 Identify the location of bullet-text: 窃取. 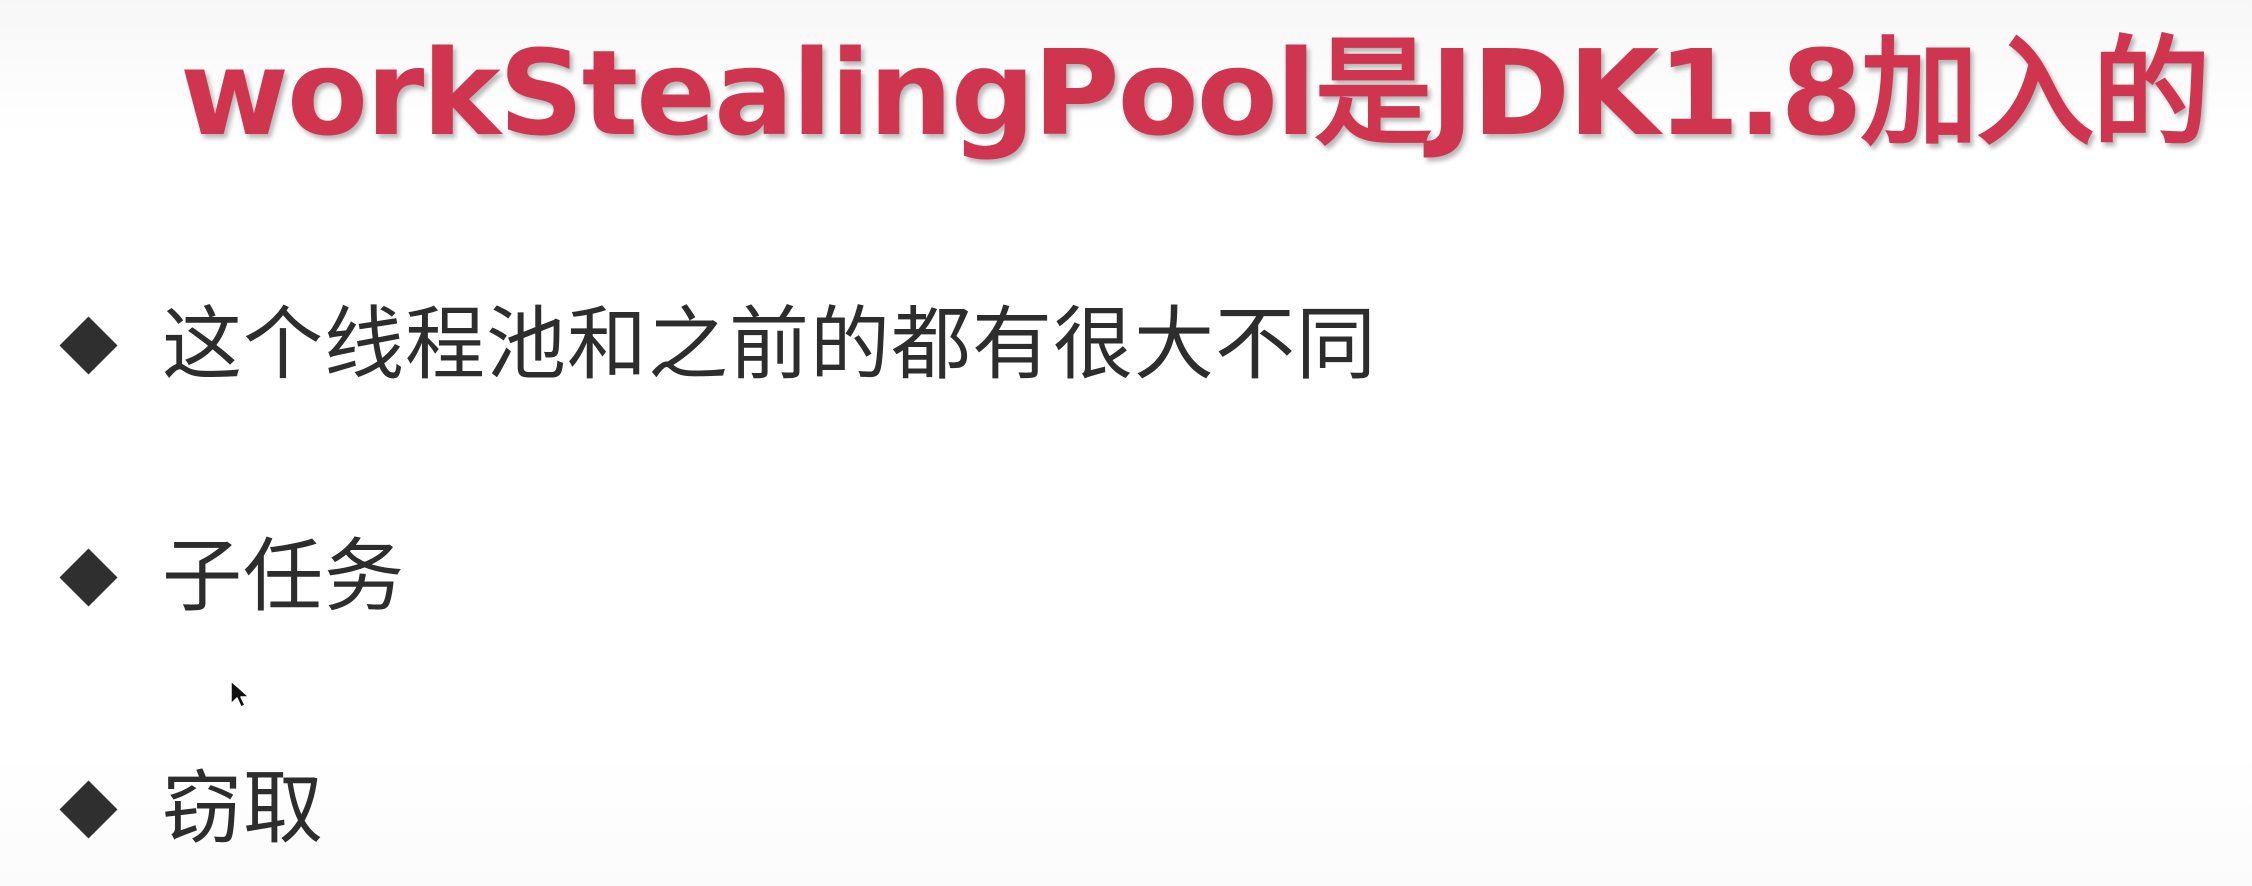
(243, 808).